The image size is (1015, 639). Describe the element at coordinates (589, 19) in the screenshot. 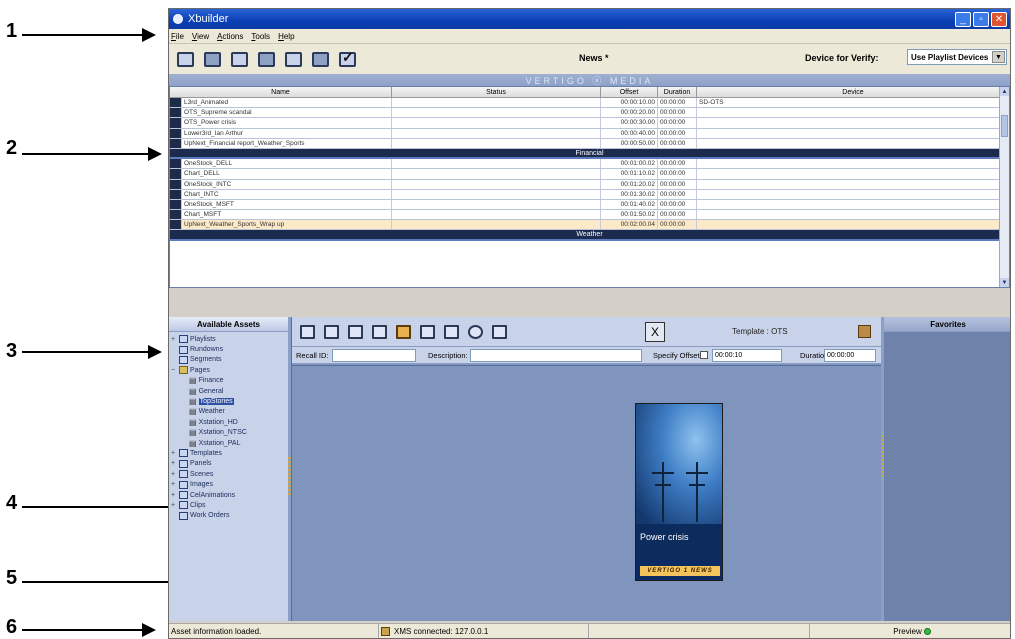

I see `title-bar: Xbuilder _ ▫ ✕` at that location.